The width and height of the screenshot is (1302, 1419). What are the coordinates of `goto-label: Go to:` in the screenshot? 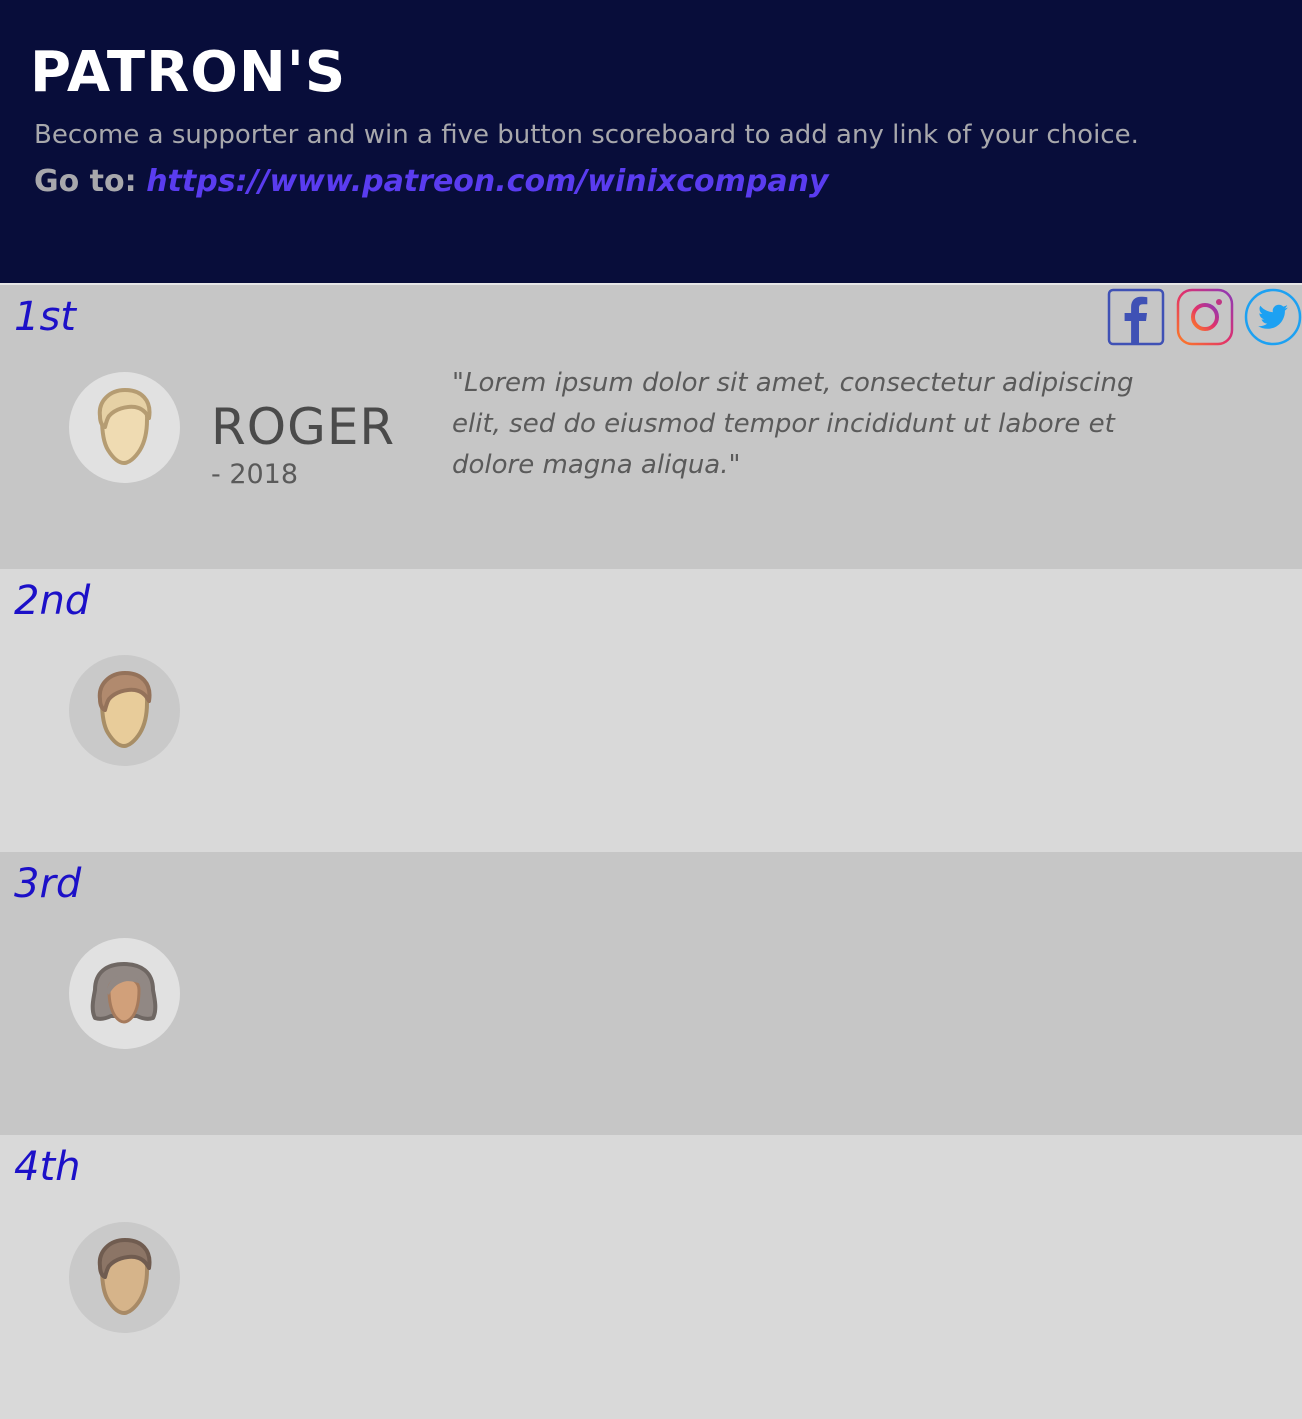 It's located at (85, 181).